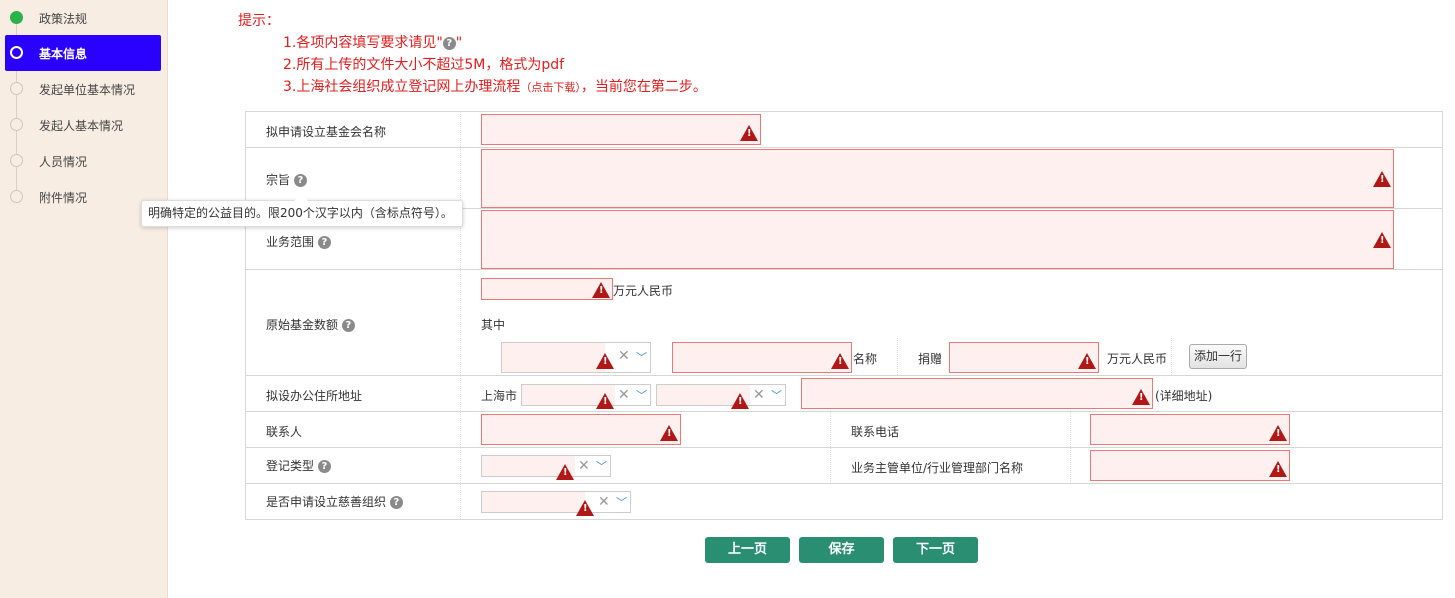  I want to click on scope-label: 业务范围 ?, so click(298, 241).